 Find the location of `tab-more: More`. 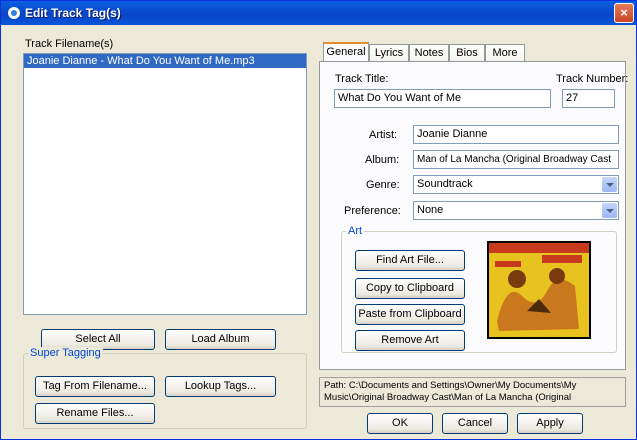

tab-more: More is located at coordinates (505, 53).